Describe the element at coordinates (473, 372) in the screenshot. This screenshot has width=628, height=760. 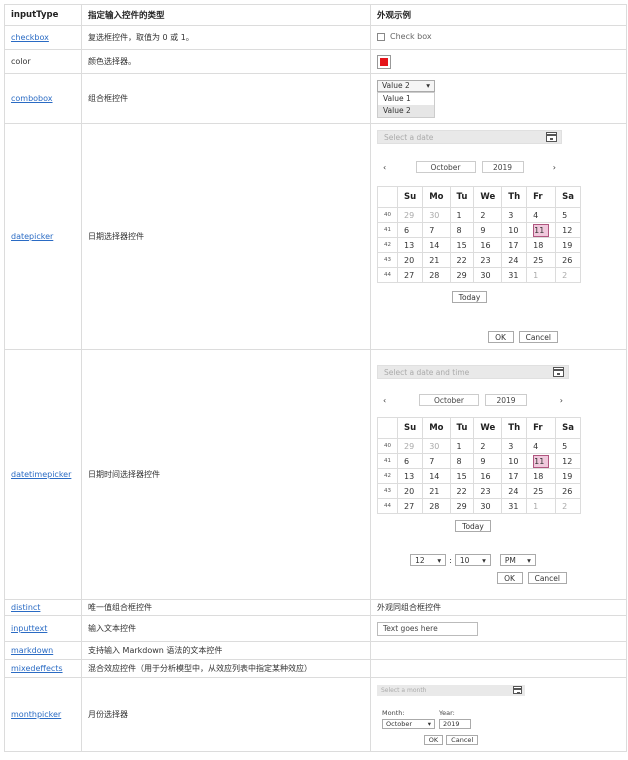
I see `datetime-input: Select a date and time` at that location.